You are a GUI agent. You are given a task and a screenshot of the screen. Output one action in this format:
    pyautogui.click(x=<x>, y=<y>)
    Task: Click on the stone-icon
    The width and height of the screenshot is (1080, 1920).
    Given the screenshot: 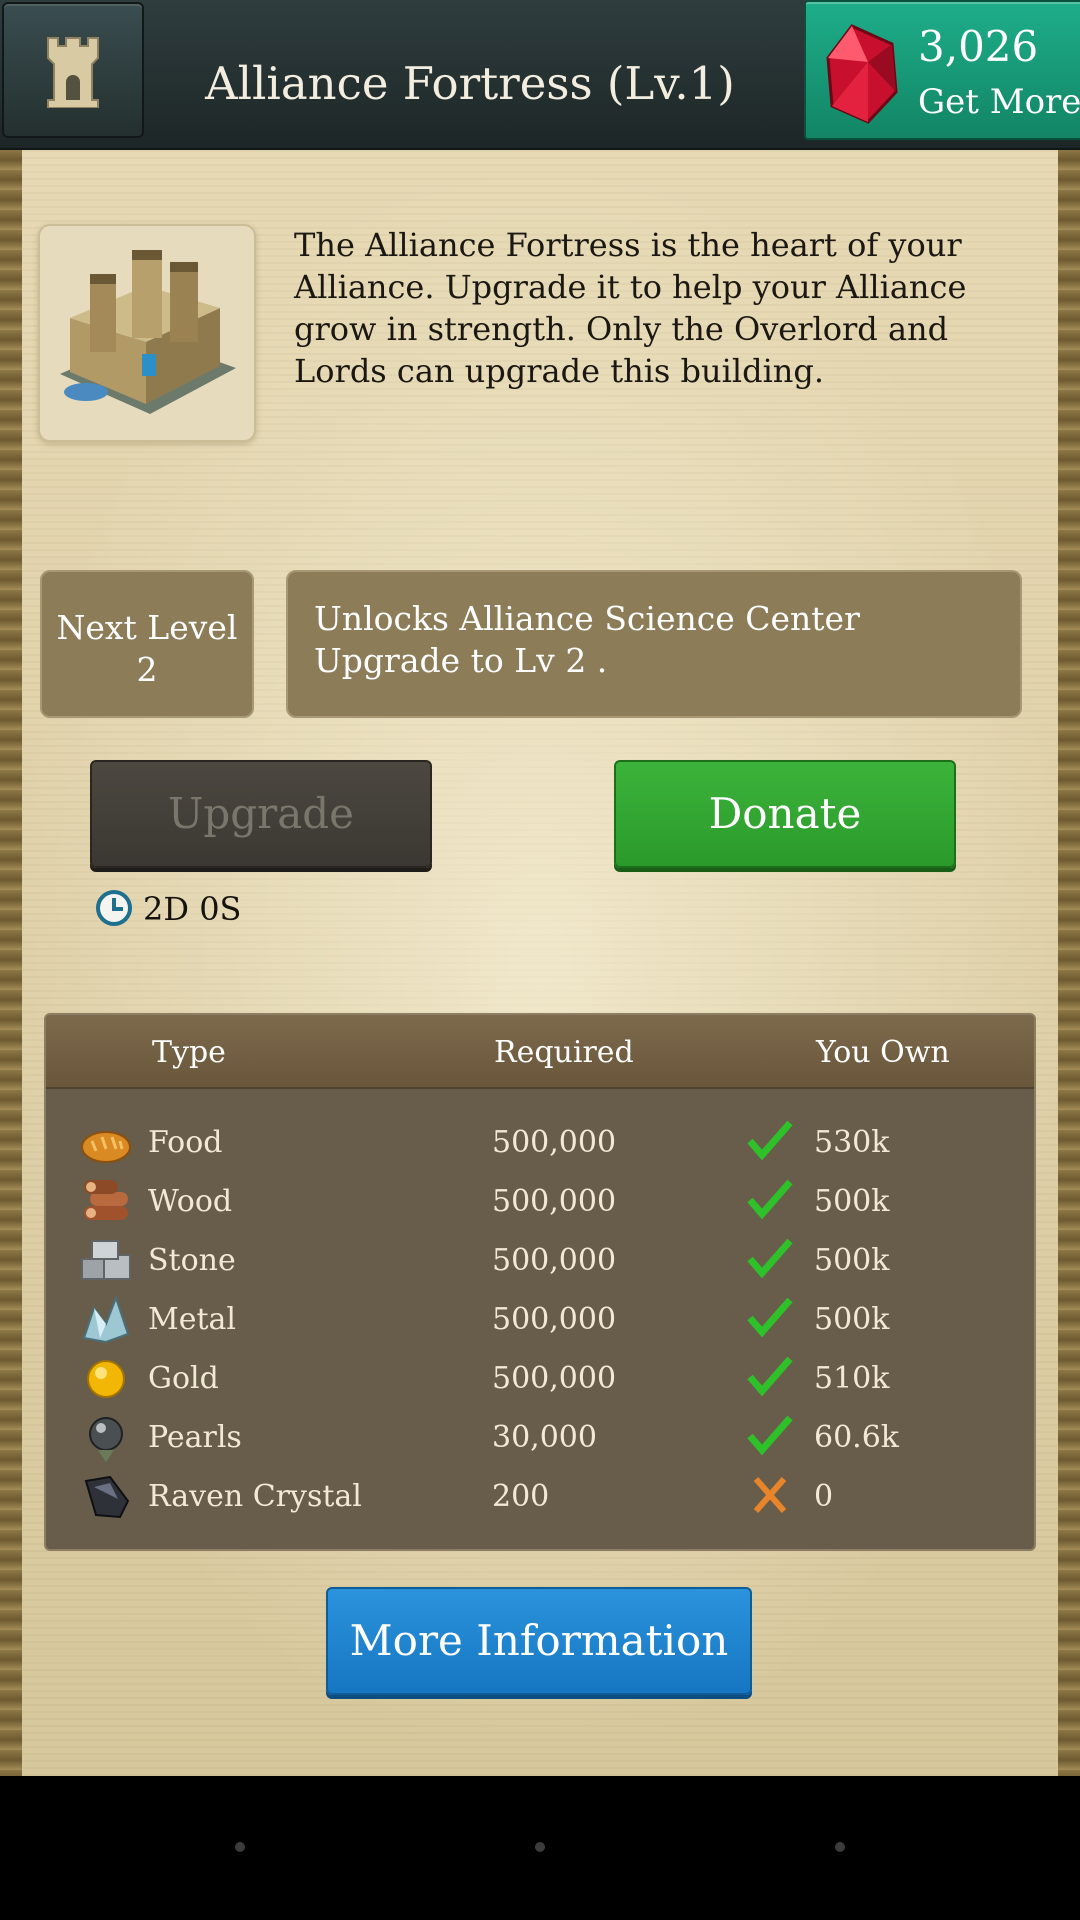 What is the action you would take?
    pyautogui.click(x=106, y=1260)
    